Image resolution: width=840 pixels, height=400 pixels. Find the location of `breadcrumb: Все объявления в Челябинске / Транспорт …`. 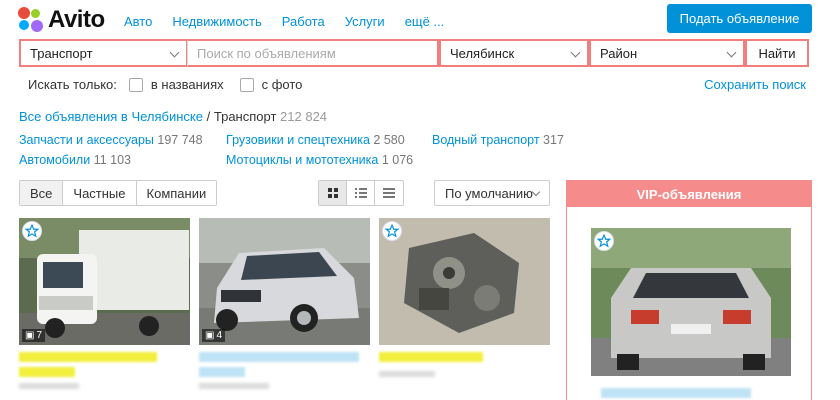

breadcrumb: Все объявления в Челябинске / Транспорт … is located at coordinates (173, 116).